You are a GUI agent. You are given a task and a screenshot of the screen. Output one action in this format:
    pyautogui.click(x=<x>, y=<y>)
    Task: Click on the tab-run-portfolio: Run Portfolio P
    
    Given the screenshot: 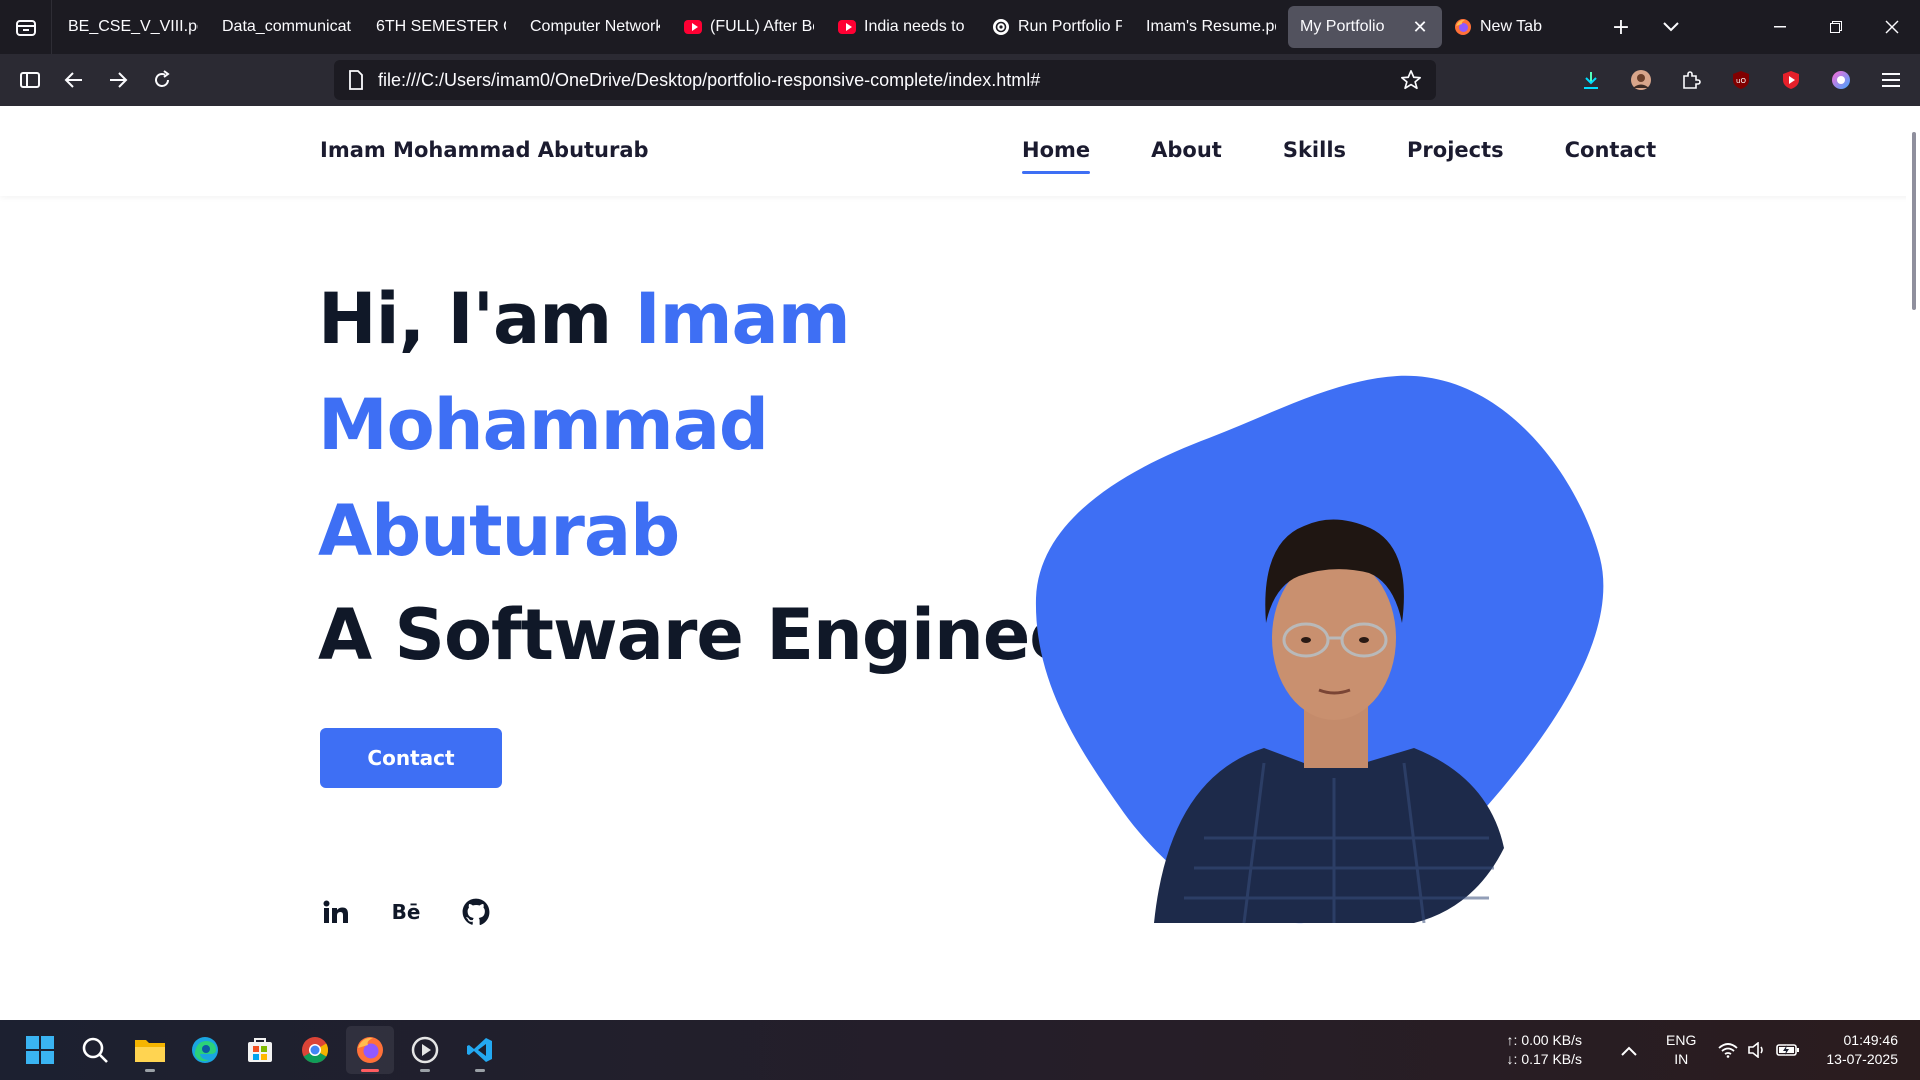 What is the action you would take?
    pyautogui.click(x=1057, y=27)
    